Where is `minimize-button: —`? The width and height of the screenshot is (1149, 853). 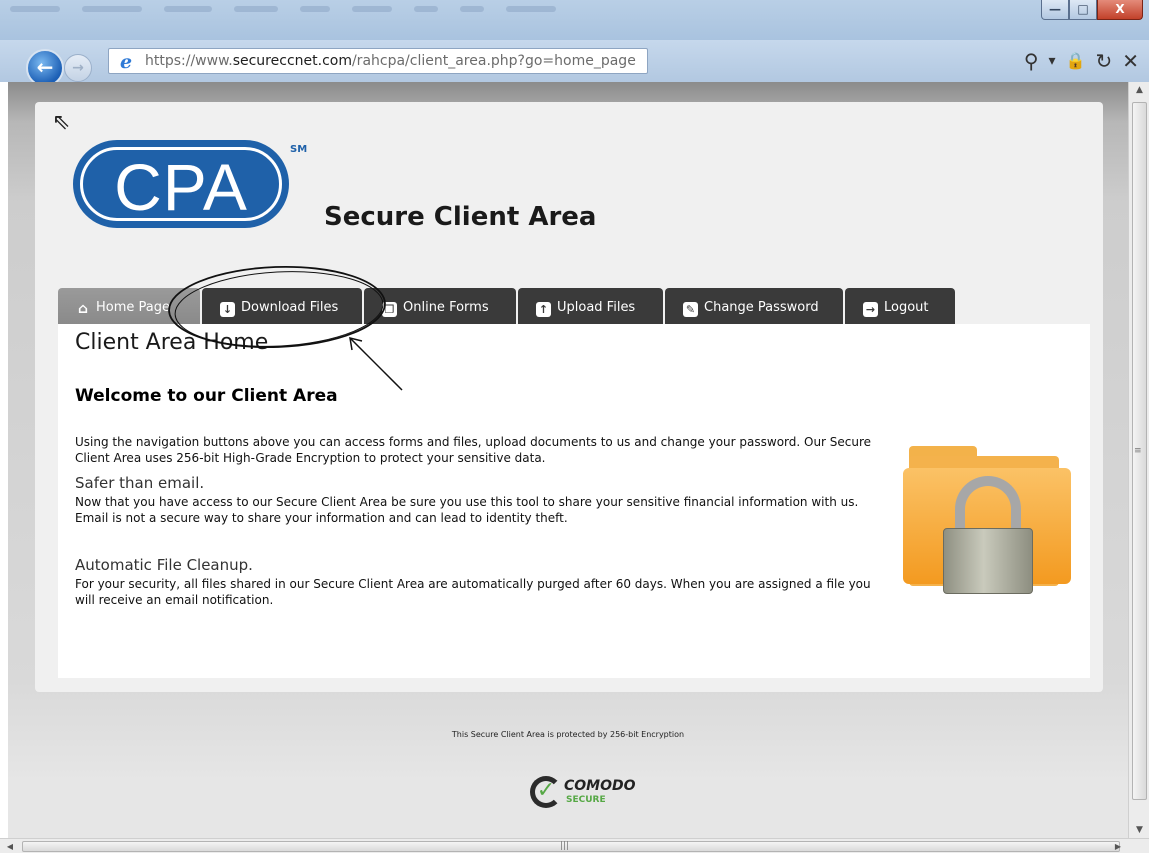 minimize-button: — is located at coordinates (1055, 10).